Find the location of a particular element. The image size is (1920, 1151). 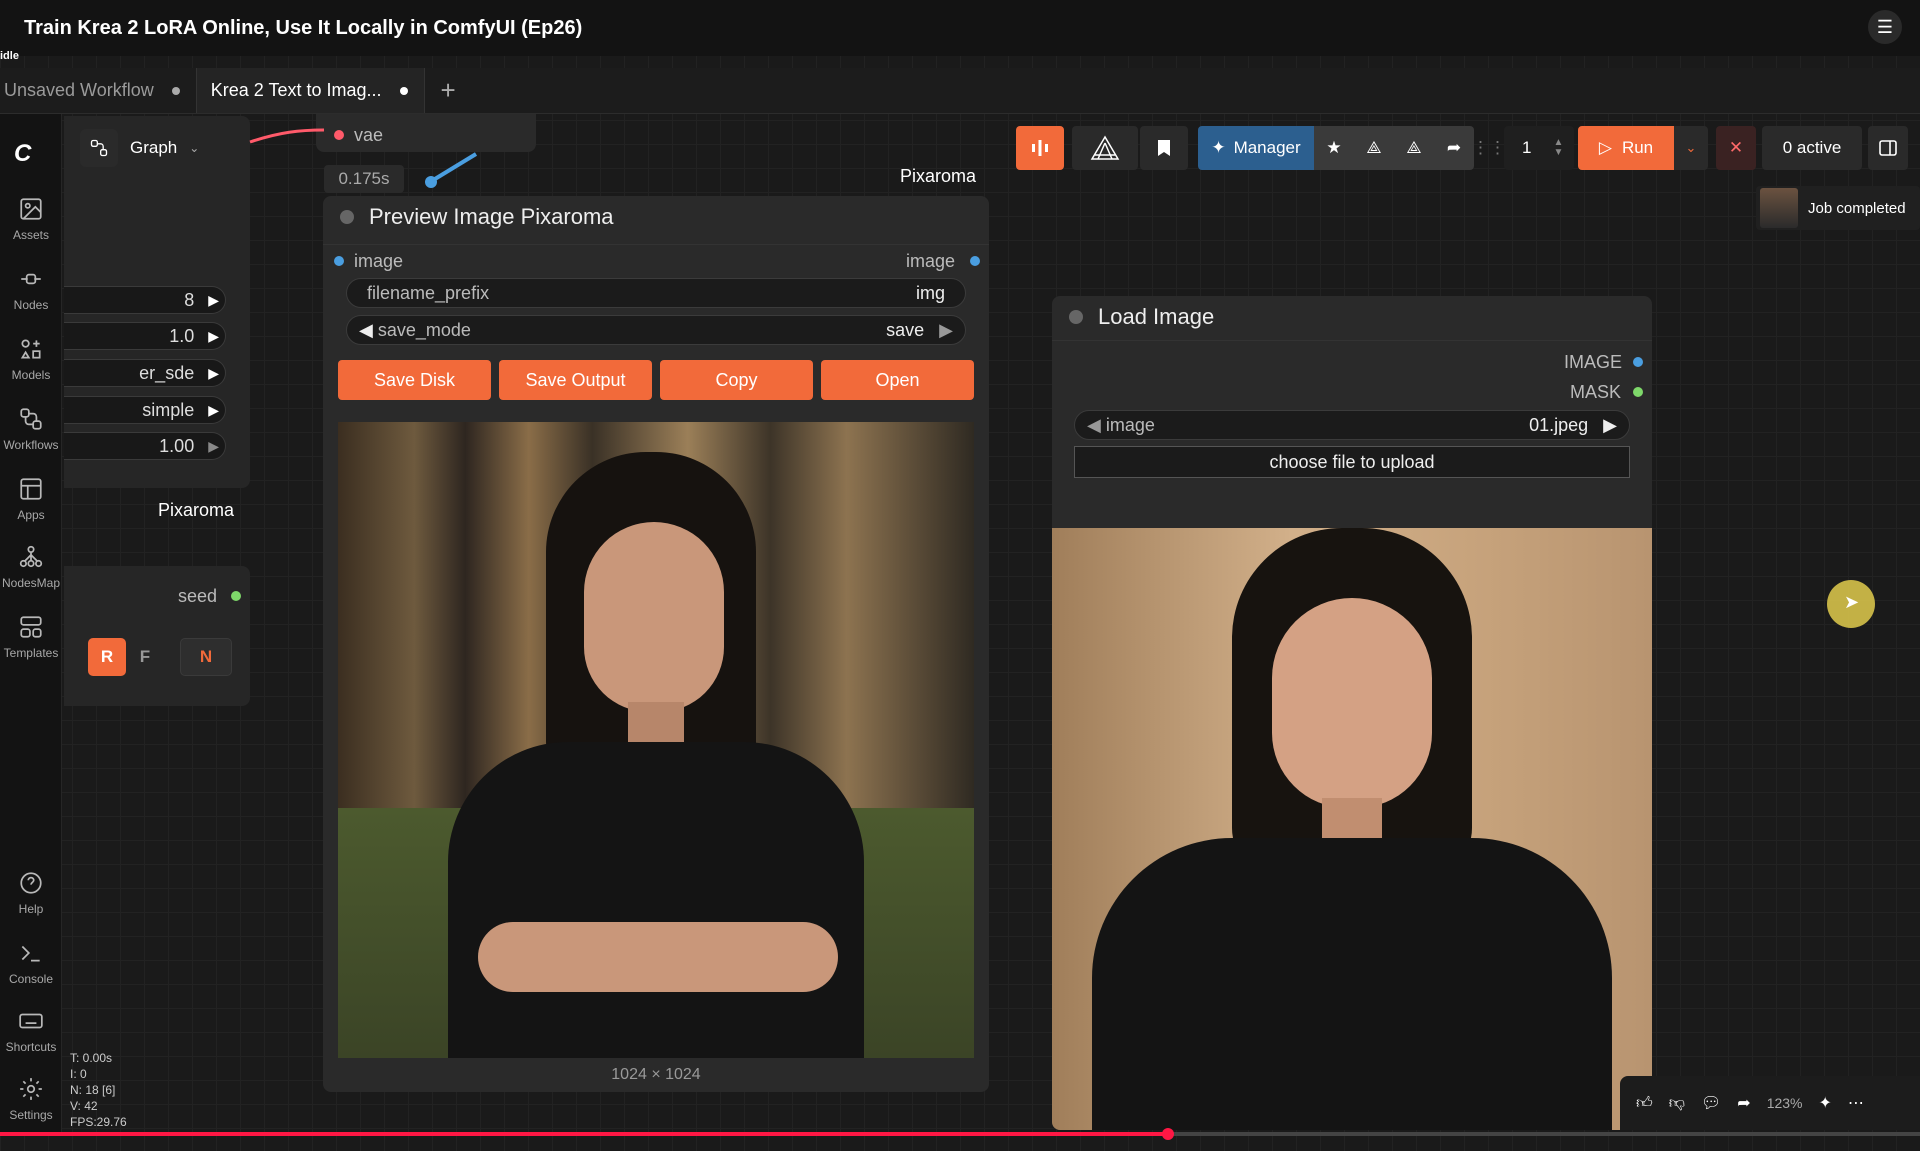

drag-handle-icon: ⋮⋮ is located at coordinates (1489, 148).